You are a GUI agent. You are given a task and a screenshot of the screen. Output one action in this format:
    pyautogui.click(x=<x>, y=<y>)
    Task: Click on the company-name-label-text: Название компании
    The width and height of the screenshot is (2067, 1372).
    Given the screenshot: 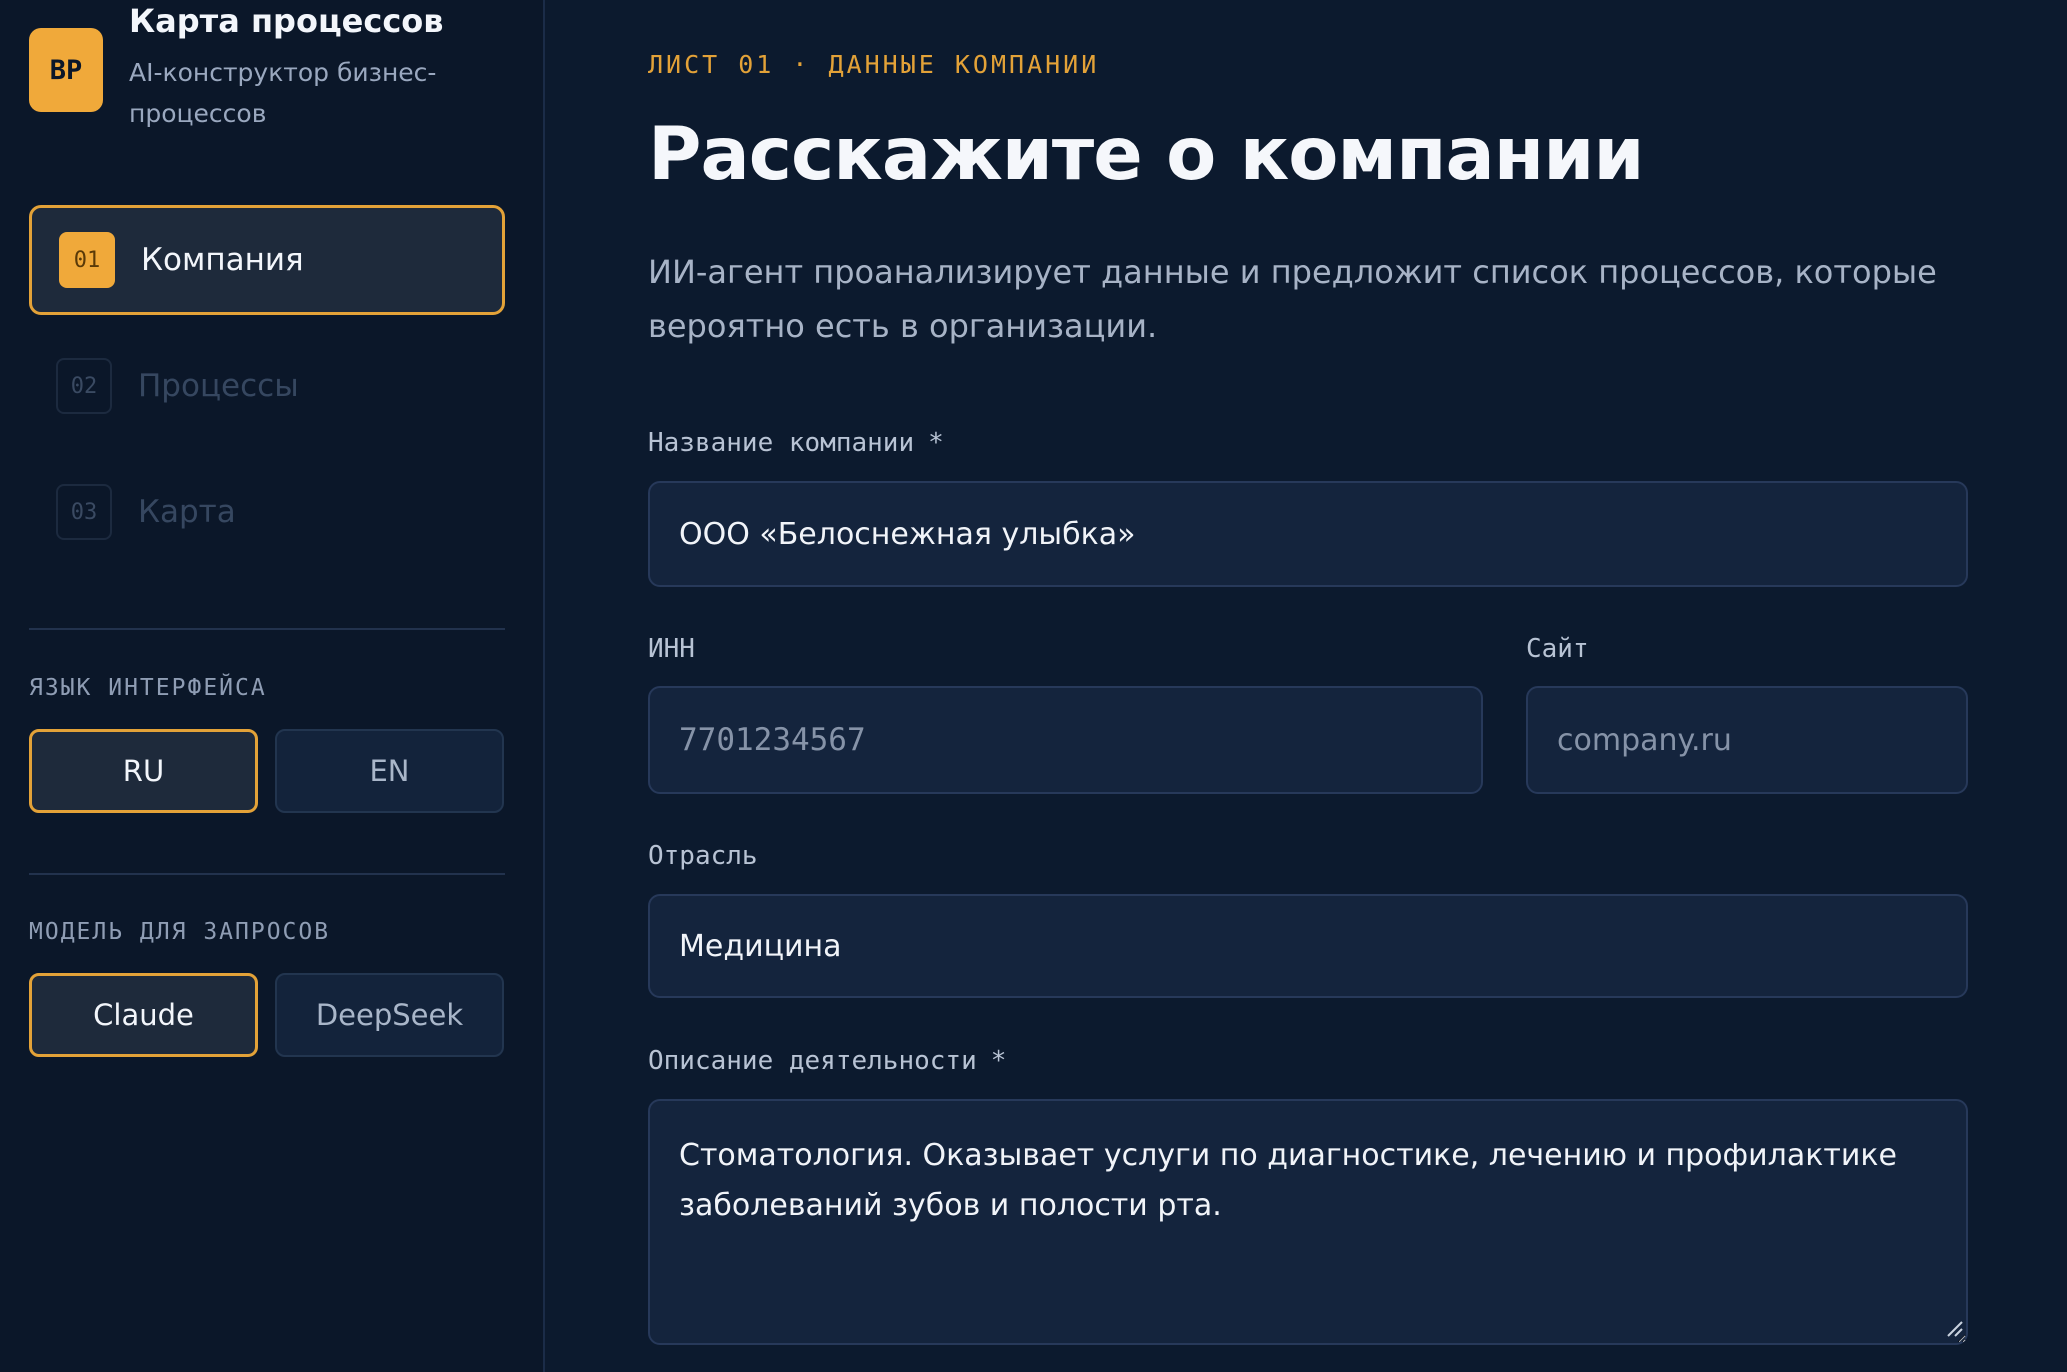 What is the action you would take?
    pyautogui.click(x=781, y=443)
    